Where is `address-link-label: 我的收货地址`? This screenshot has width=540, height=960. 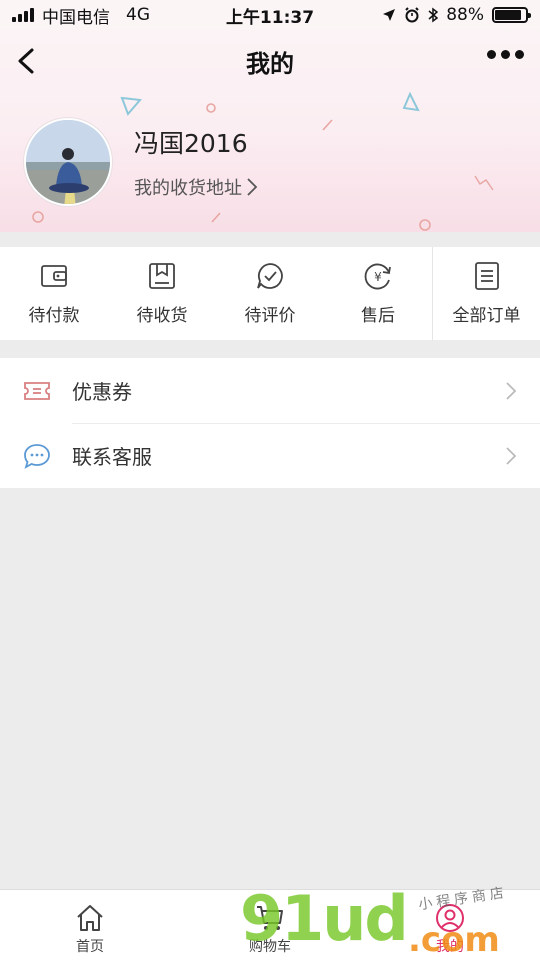
address-link-label: 我的收货地址 is located at coordinates (188, 188).